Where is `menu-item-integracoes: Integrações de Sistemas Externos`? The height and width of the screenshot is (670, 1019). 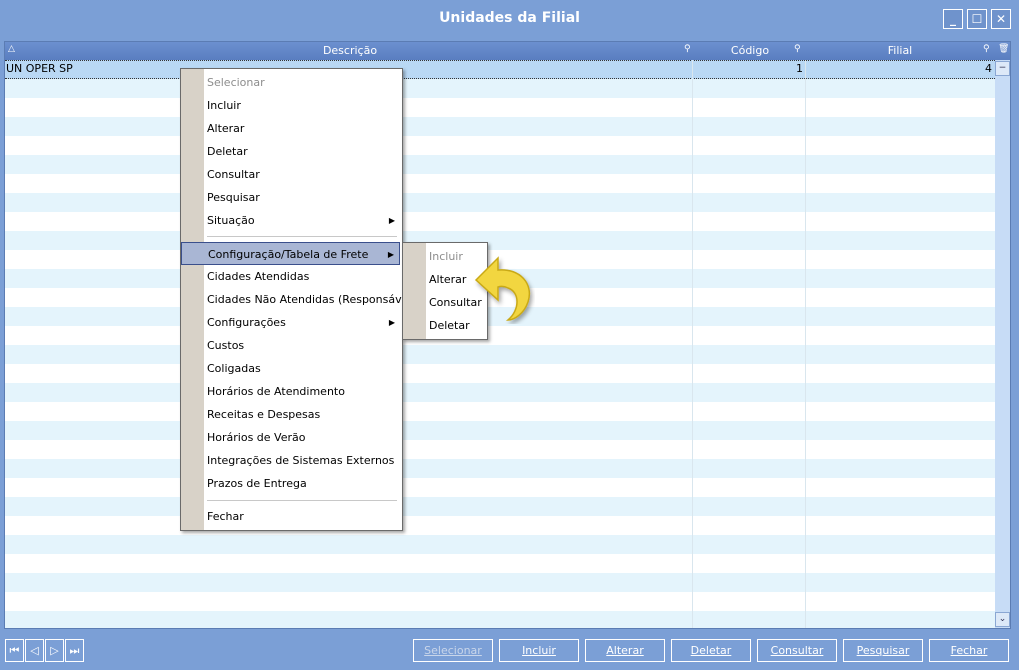 menu-item-integracoes: Integrações de Sistemas Externos is located at coordinates (290, 460).